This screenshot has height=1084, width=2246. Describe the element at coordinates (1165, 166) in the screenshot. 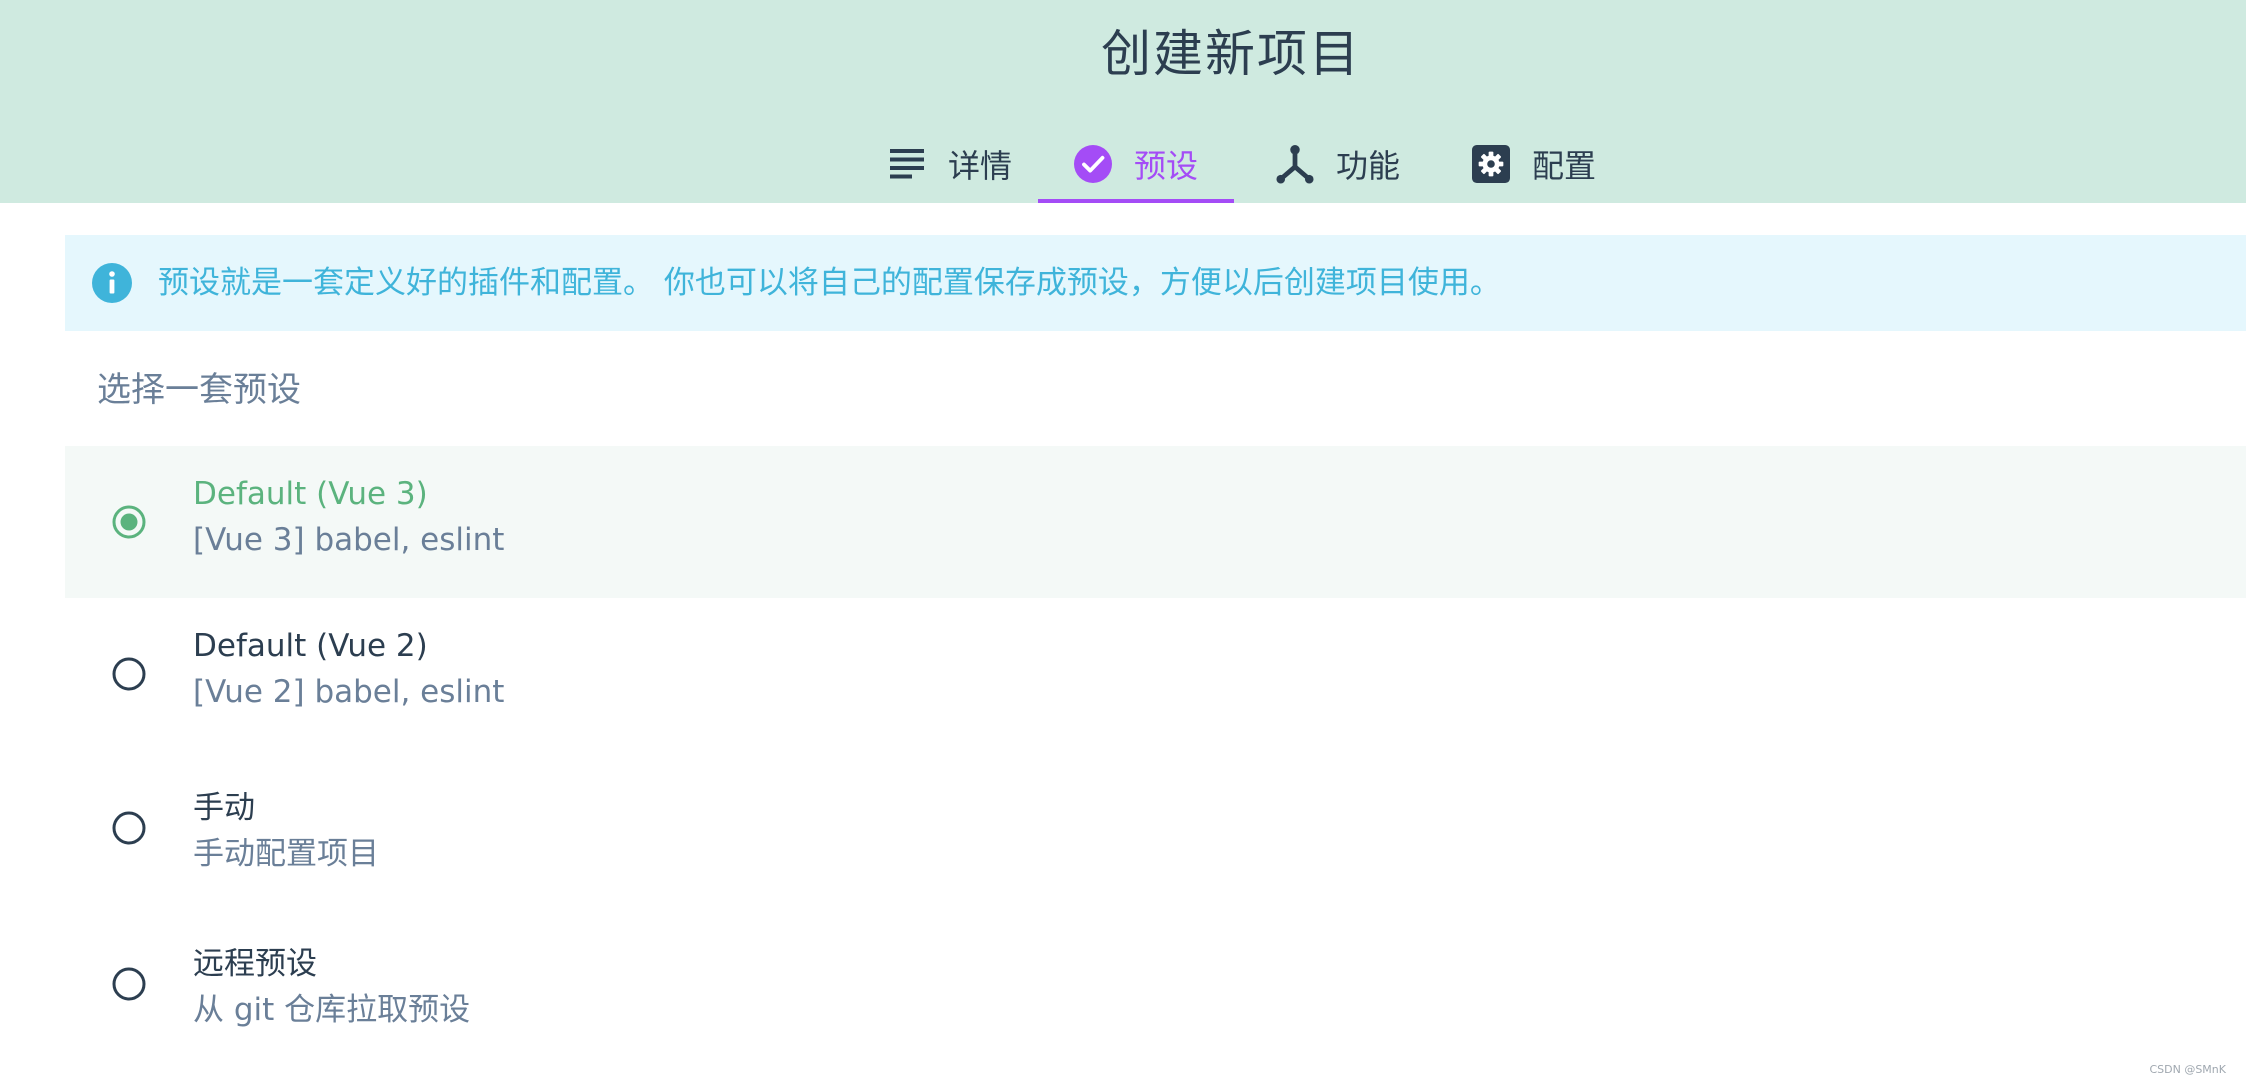

I see `tab-presets-label: 预设` at that location.